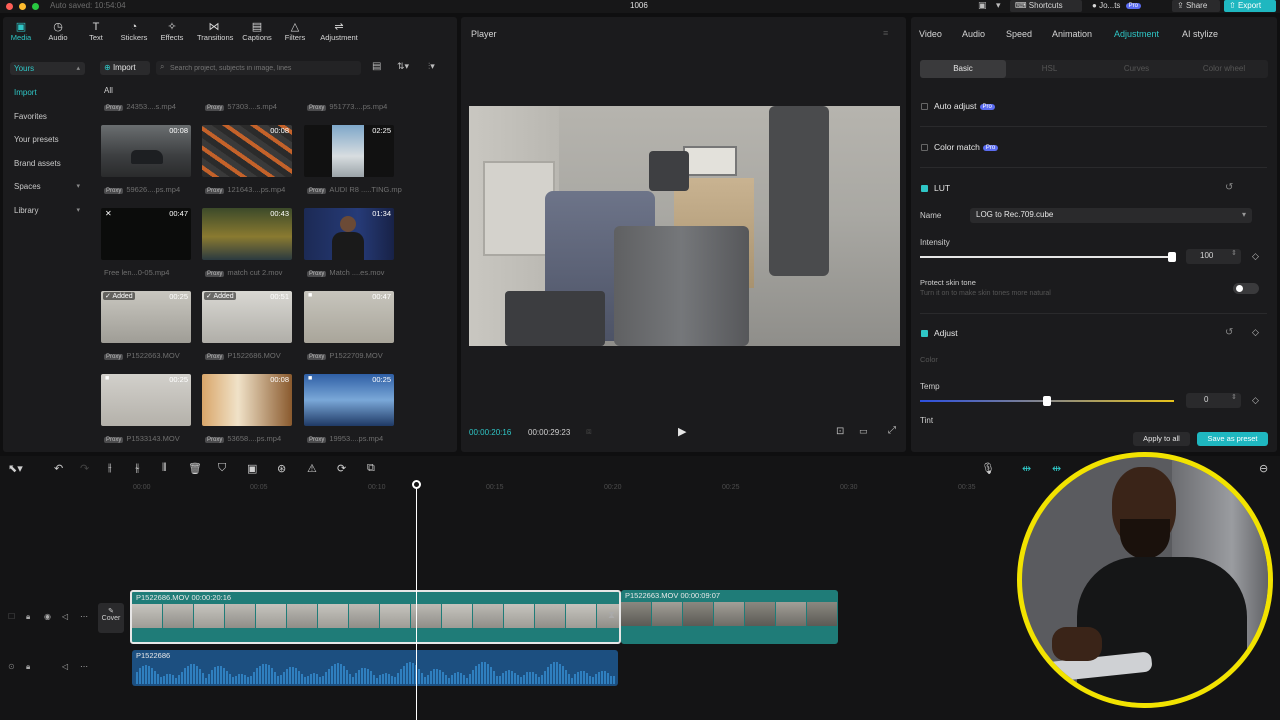 The image size is (1280, 720). I want to click on auto-adjust-checkbox, so click(924, 106).